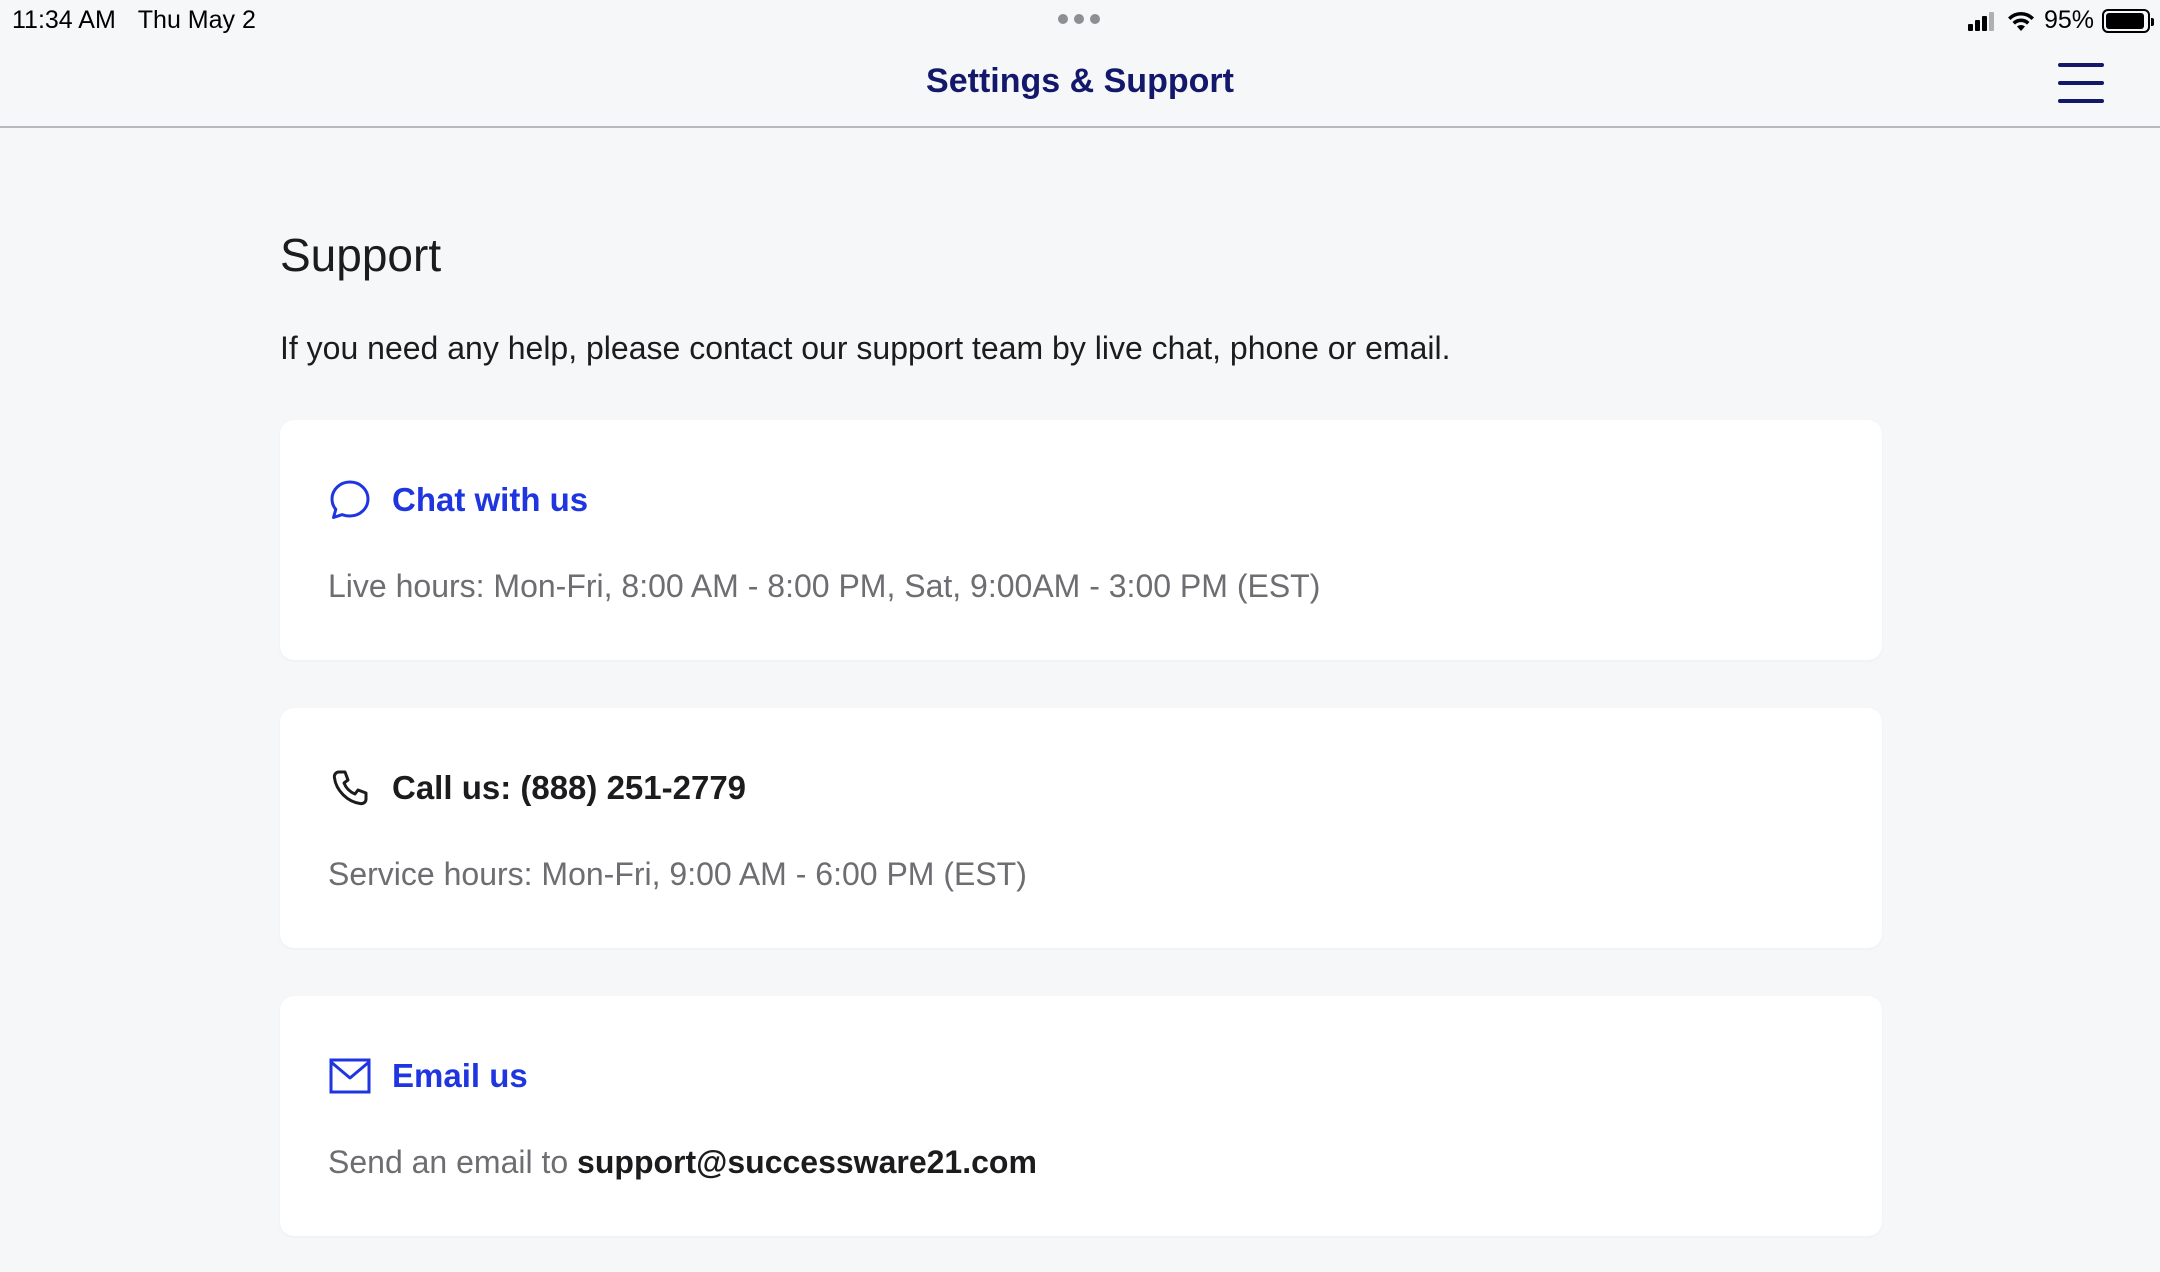 Image resolution: width=2160 pixels, height=1272 pixels. I want to click on email-card-header: Email us, so click(428, 1076).